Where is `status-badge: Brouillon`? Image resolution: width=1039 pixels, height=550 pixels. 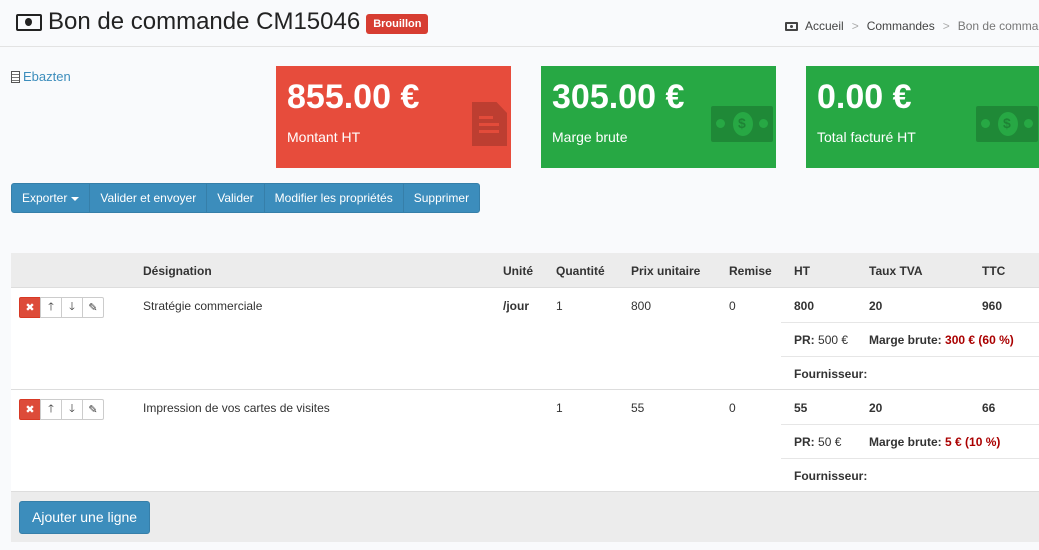 status-badge: Brouillon is located at coordinates (397, 23).